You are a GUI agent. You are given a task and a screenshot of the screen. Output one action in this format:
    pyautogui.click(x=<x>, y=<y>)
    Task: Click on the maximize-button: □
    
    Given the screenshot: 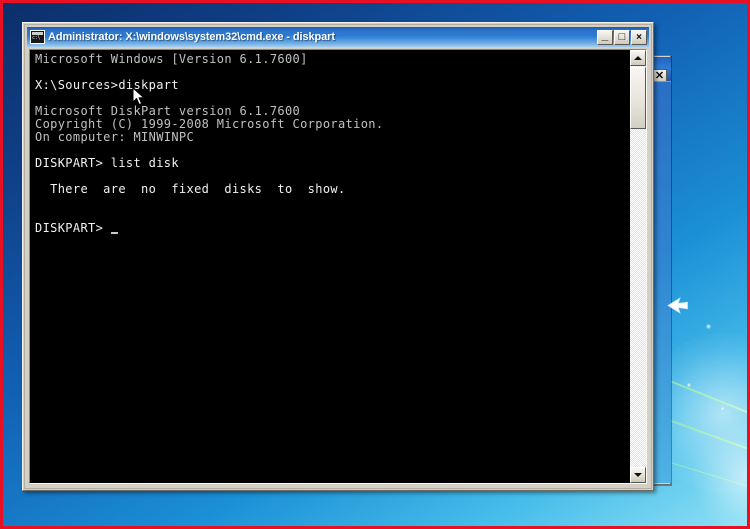 What is the action you would take?
    pyautogui.click(x=622, y=37)
    